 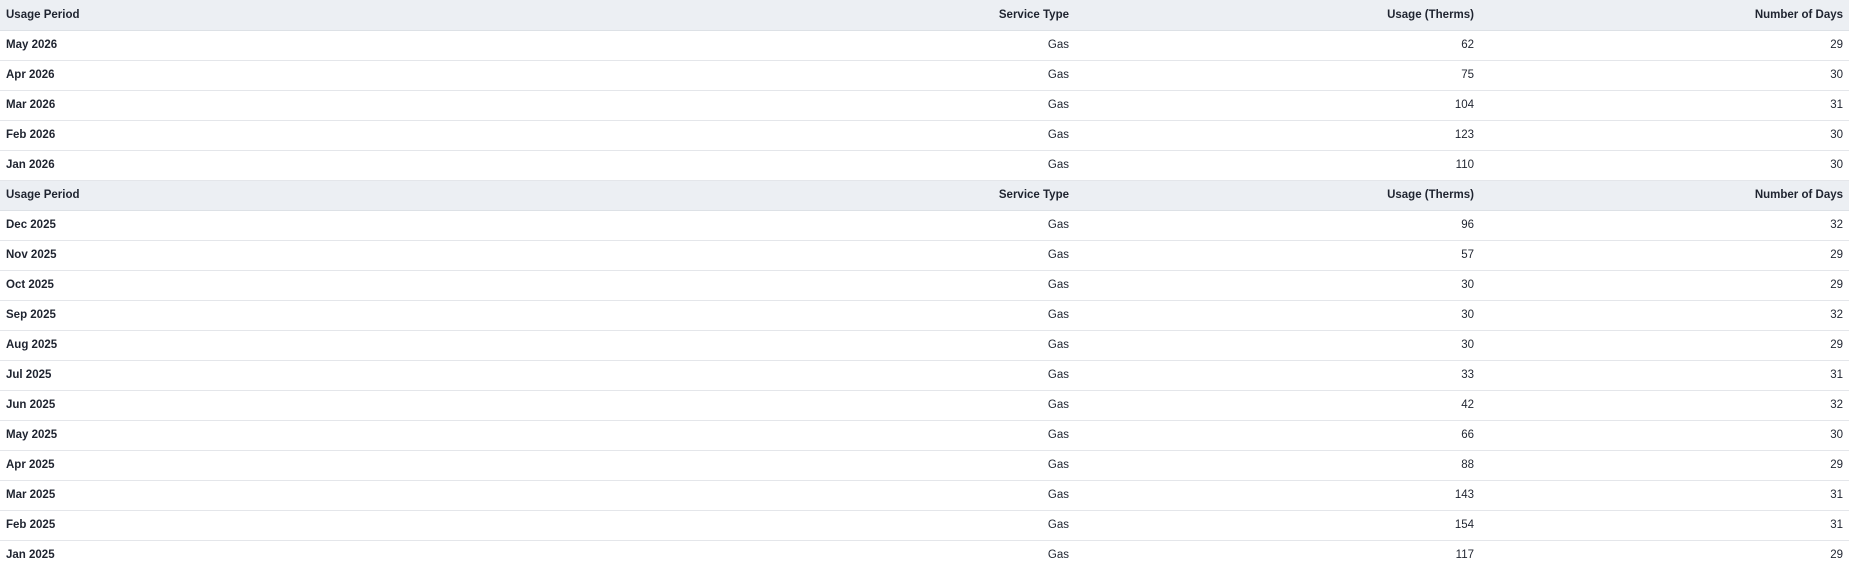 I want to click on table-row: Aug 2025Gas3029$31.19, so click(x=924, y=345).